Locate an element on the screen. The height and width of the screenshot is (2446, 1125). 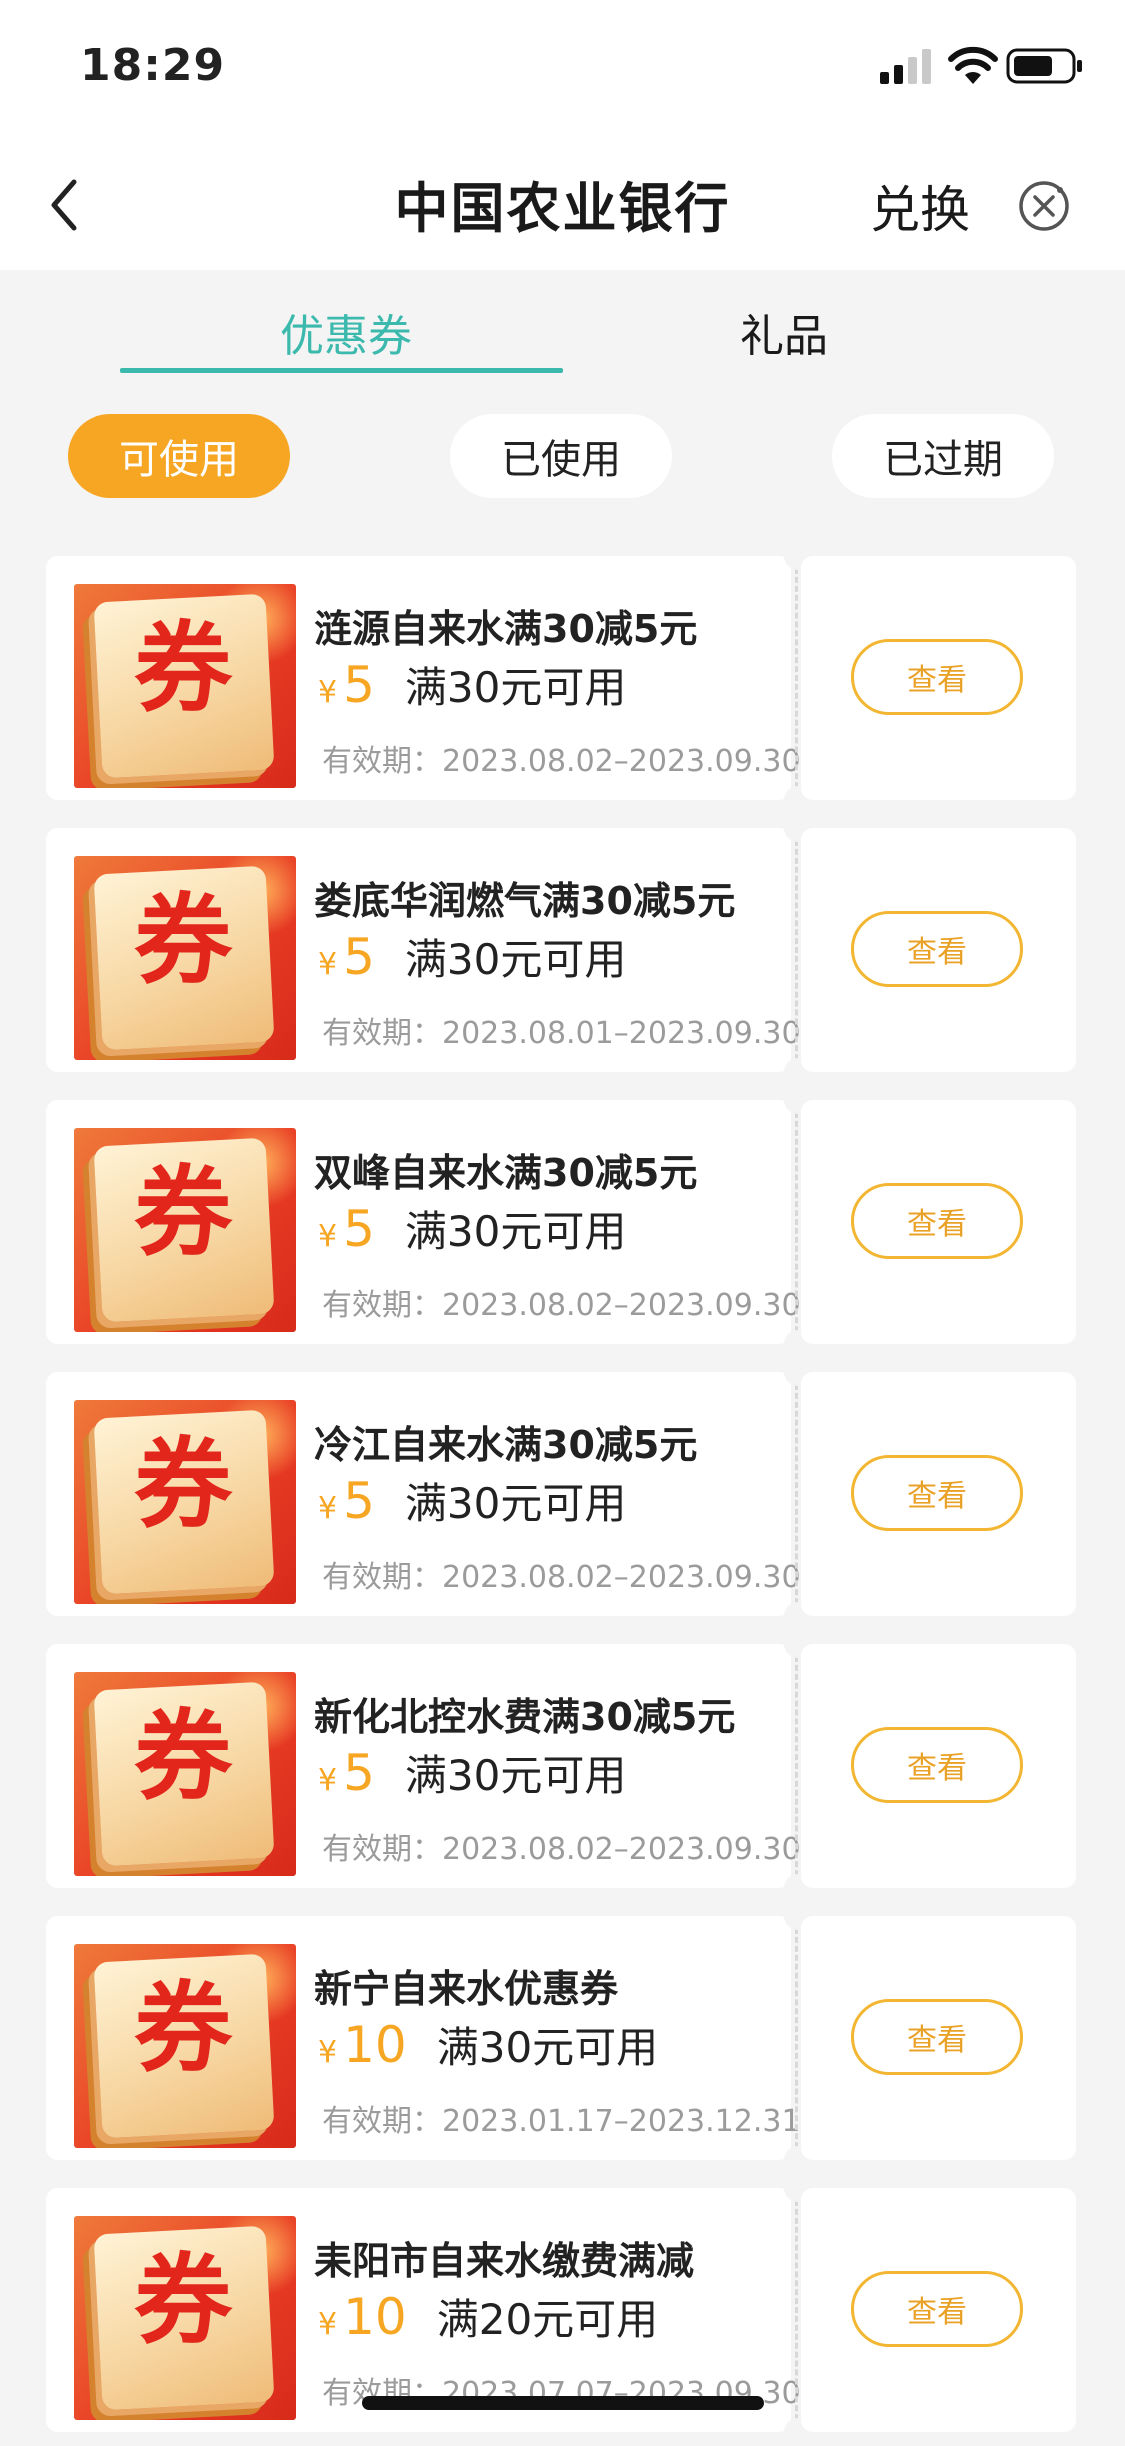
filter-expired-button: 已过期 is located at coordinates (943, 456).